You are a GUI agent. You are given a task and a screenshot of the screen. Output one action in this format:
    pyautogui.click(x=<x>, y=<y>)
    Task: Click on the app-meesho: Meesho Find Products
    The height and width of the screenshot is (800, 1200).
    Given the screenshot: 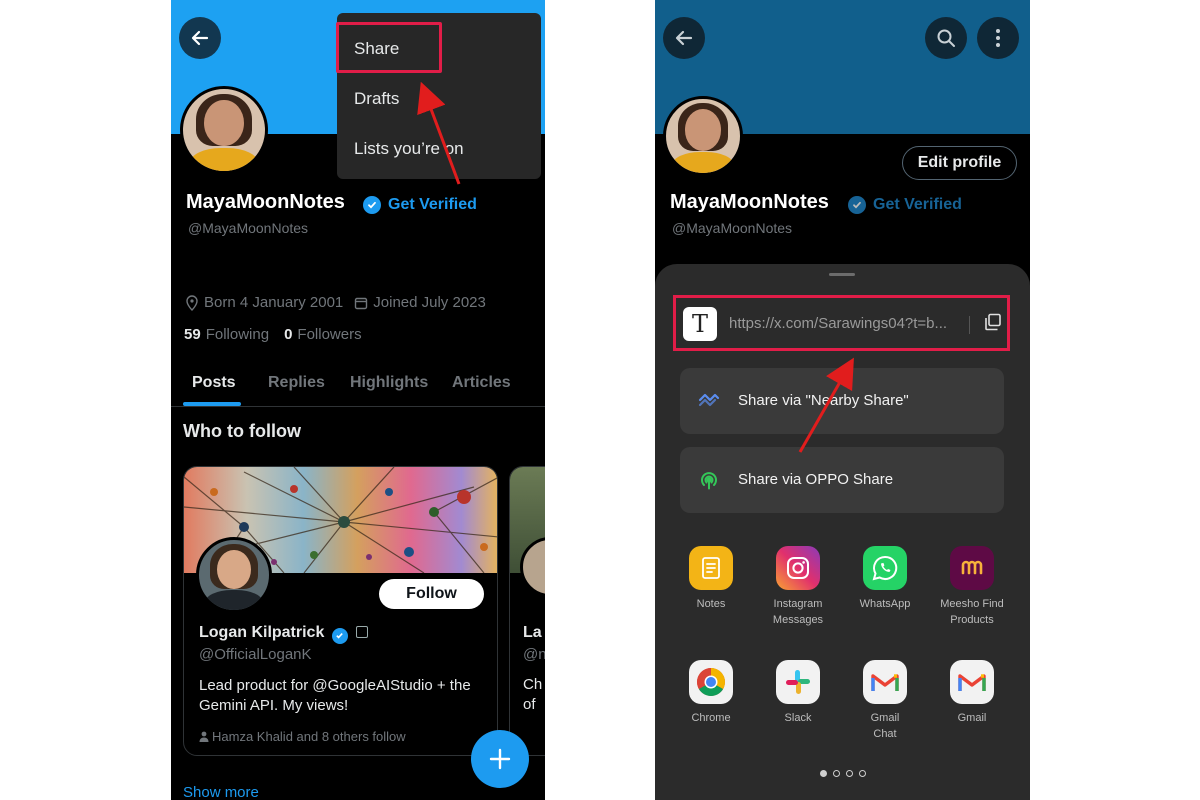 What is the action you would take?
    pyautogui.click(x=972, y=587)
    